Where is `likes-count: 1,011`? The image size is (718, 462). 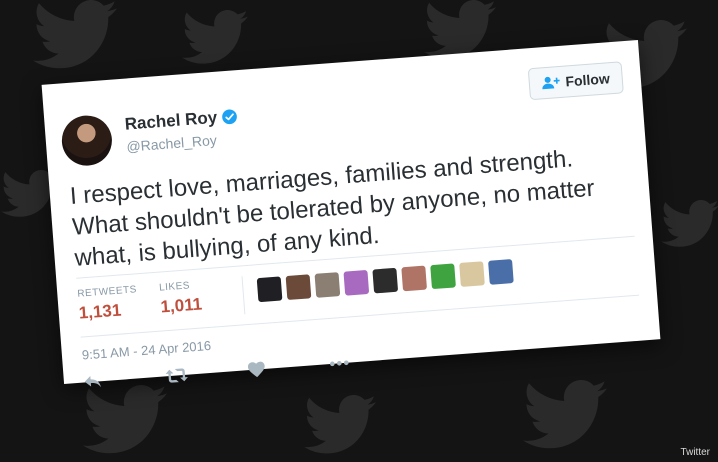
likes-count: 1,011 is located at coordinates (181, 305).